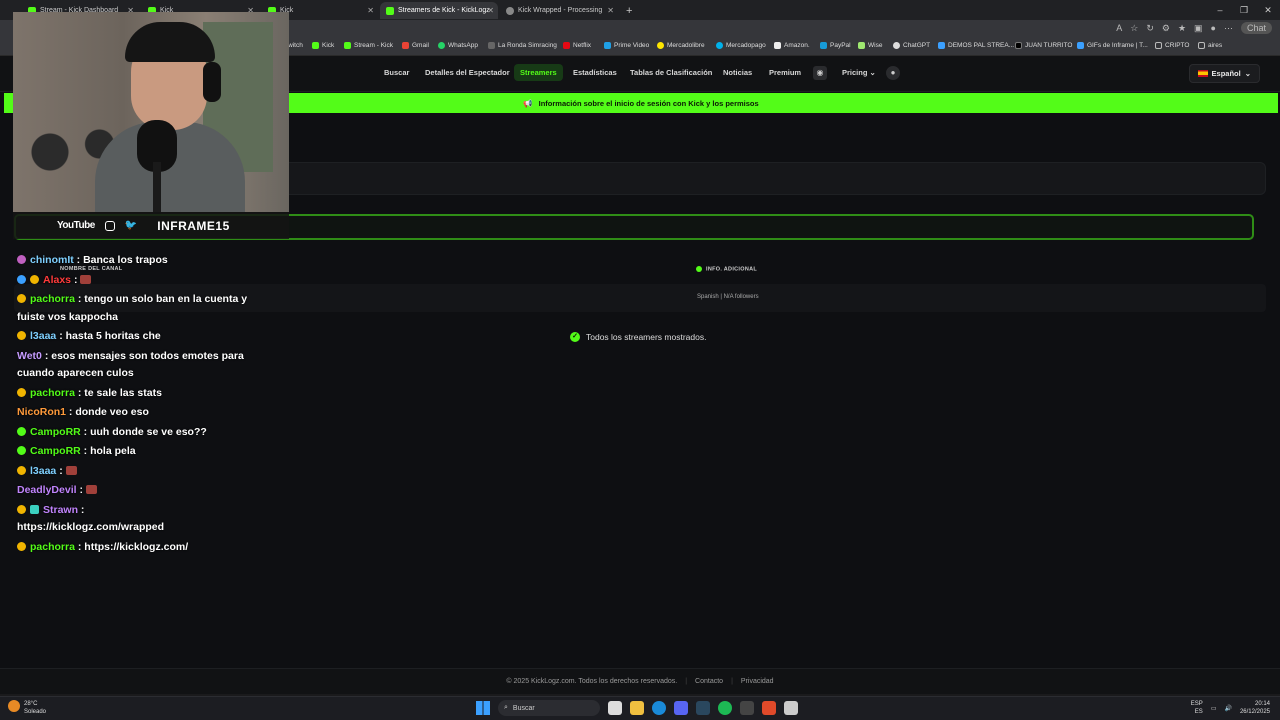  I want to click on nav-pricing: Pricing ⌄, so click(859, 72).